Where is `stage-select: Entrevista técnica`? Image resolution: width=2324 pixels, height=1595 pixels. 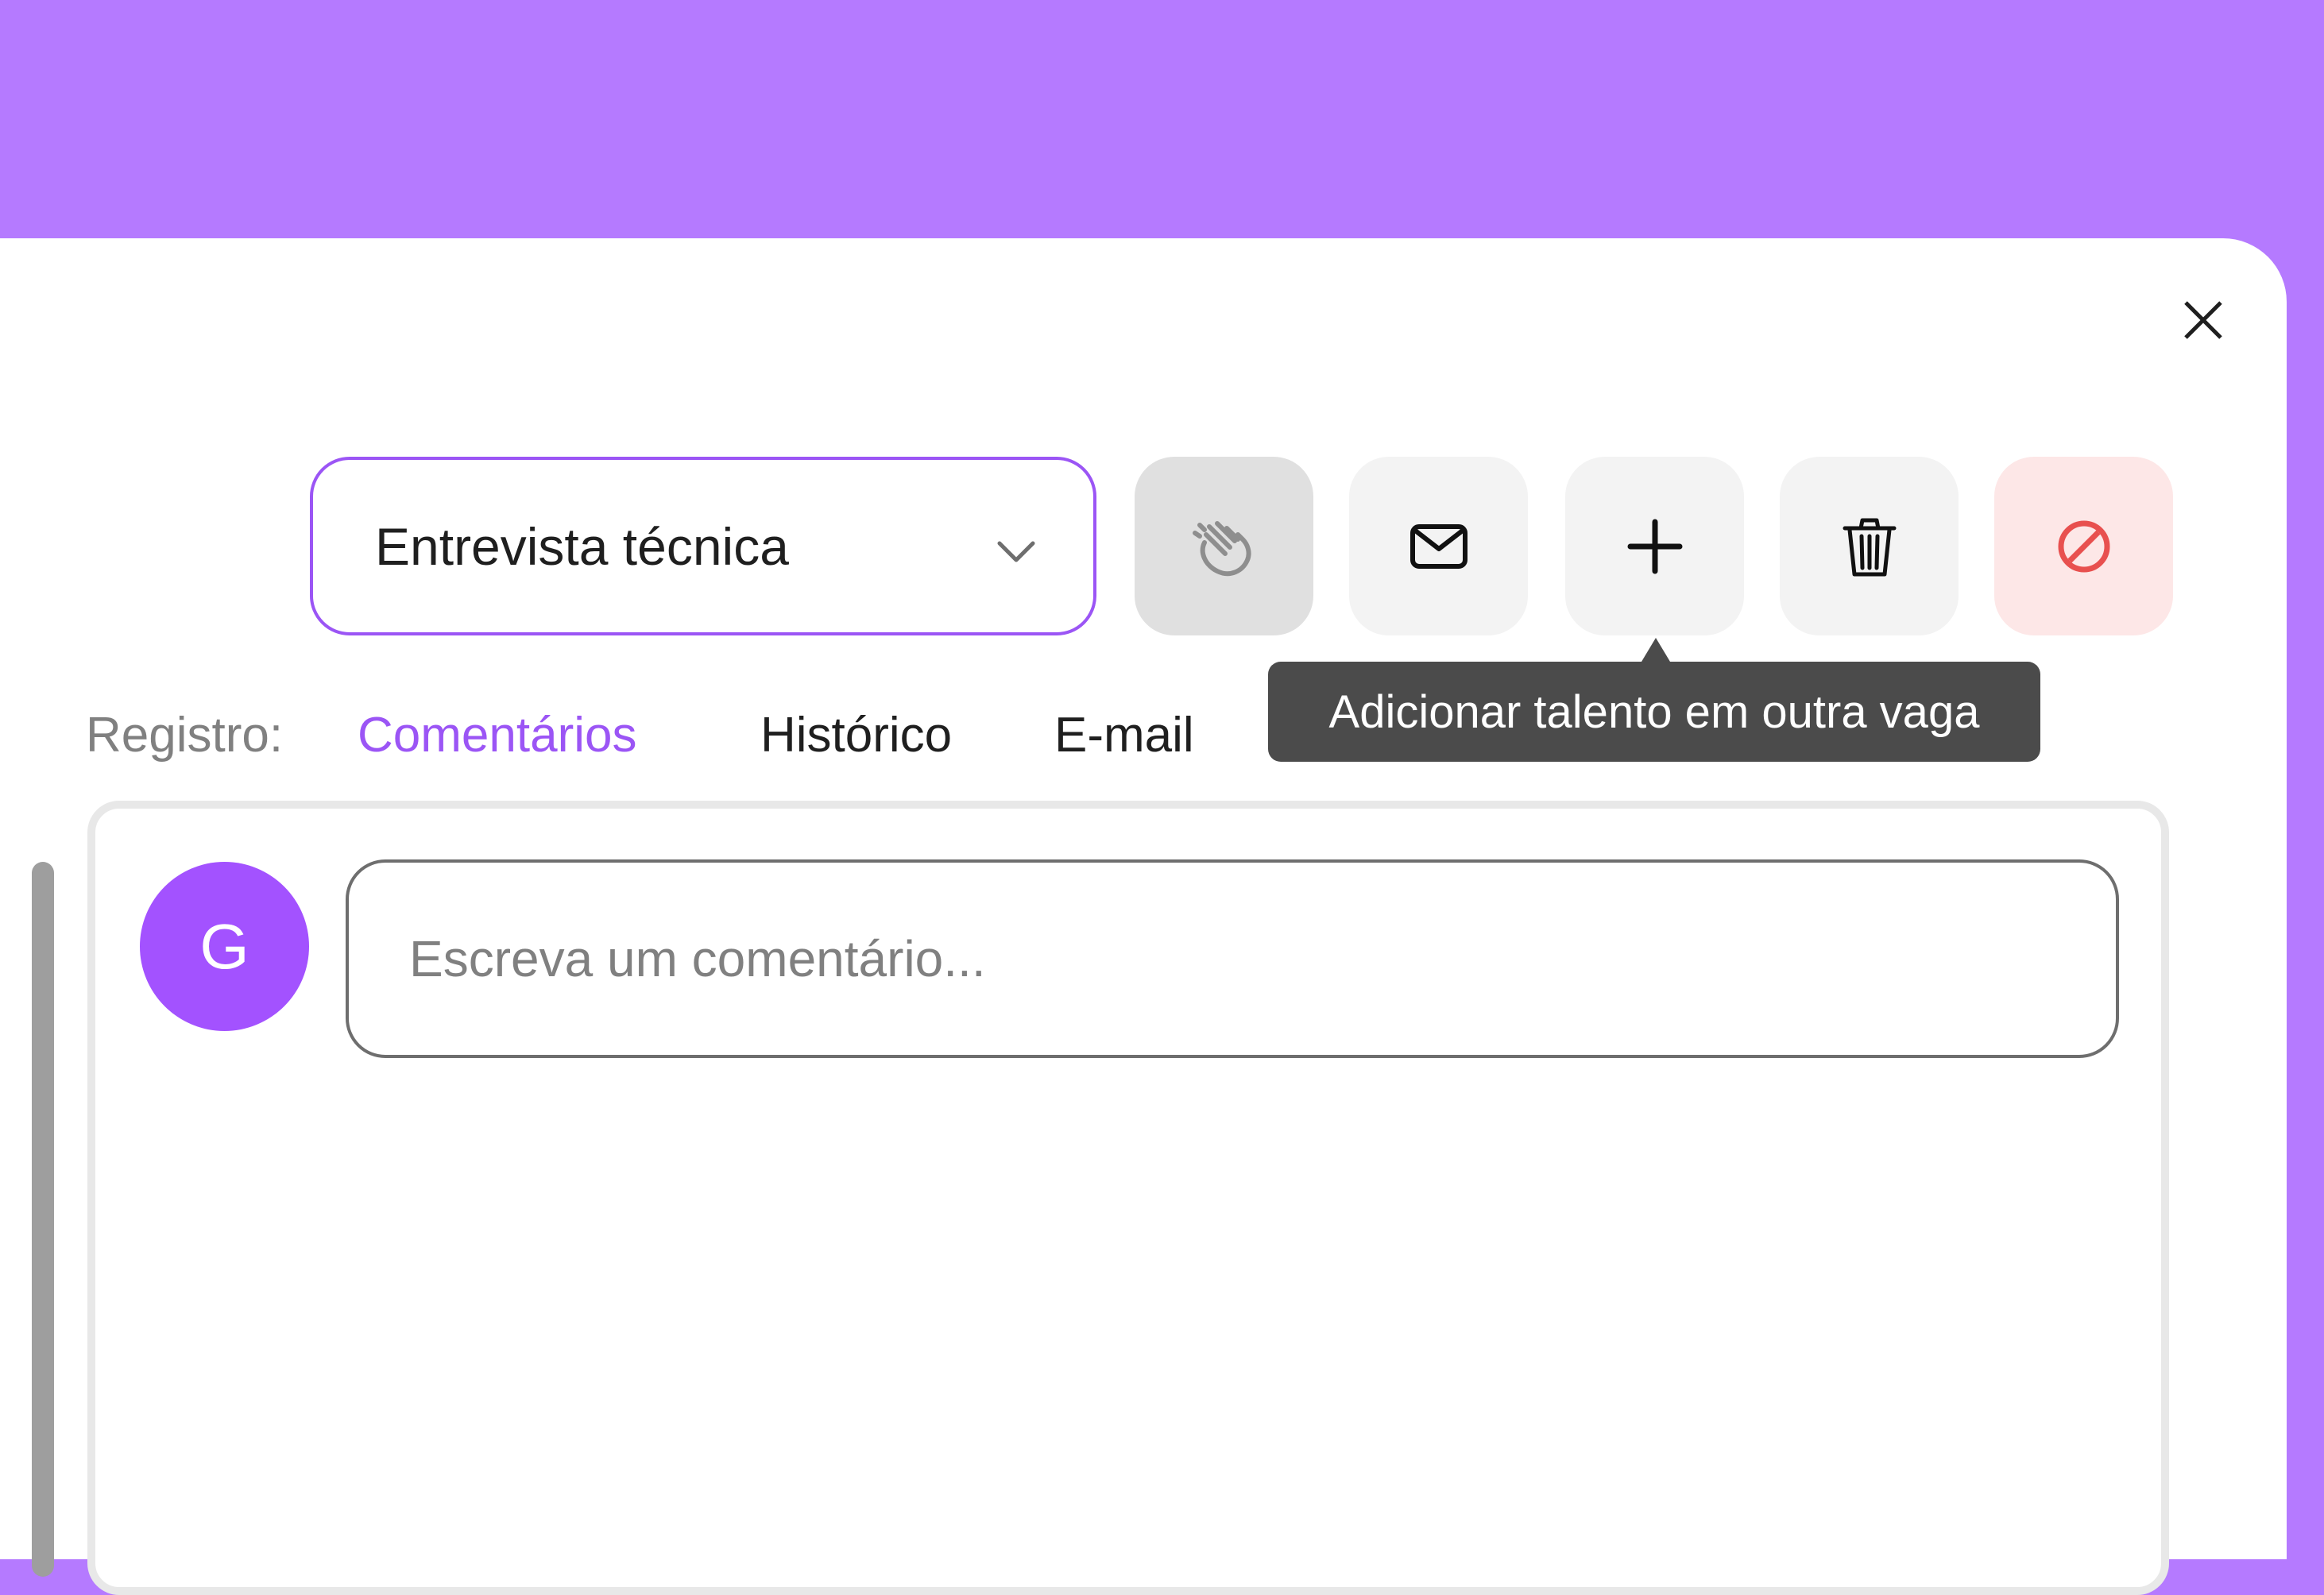 stage-select: Entrevista técnica is located at coordinates (703, 546).